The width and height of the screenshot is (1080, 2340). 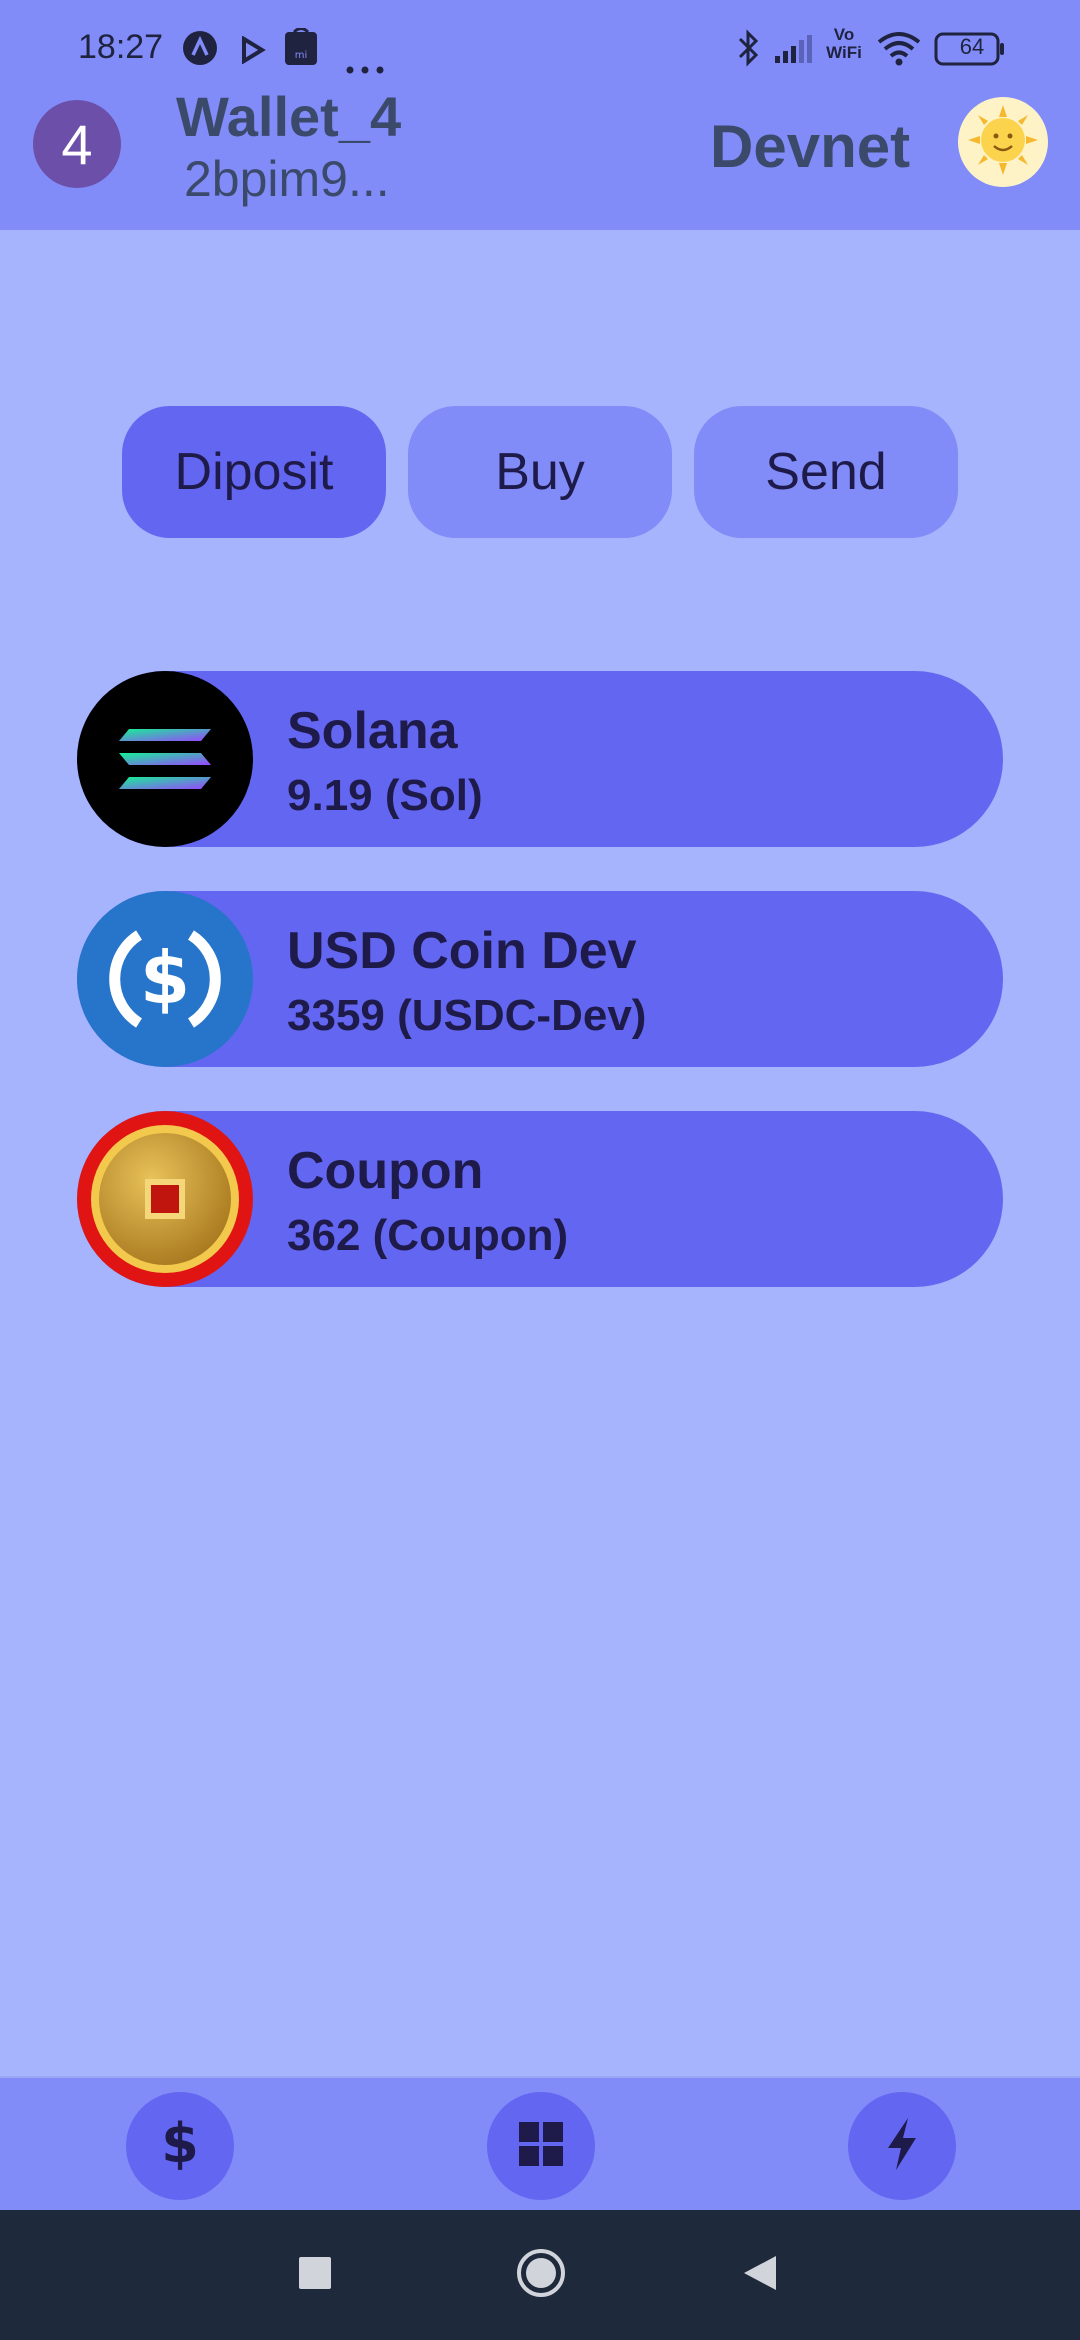 What do you see at coordinates (121, 47) in the screenshot?
I see `status-time: 18:27` at bounding box center [121, 47].